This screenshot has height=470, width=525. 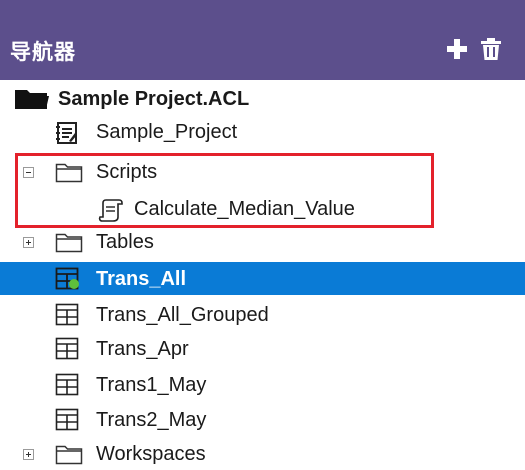 I want to click on tree-item-label: Calculate_Median_Value, so click(x=244, y=209).